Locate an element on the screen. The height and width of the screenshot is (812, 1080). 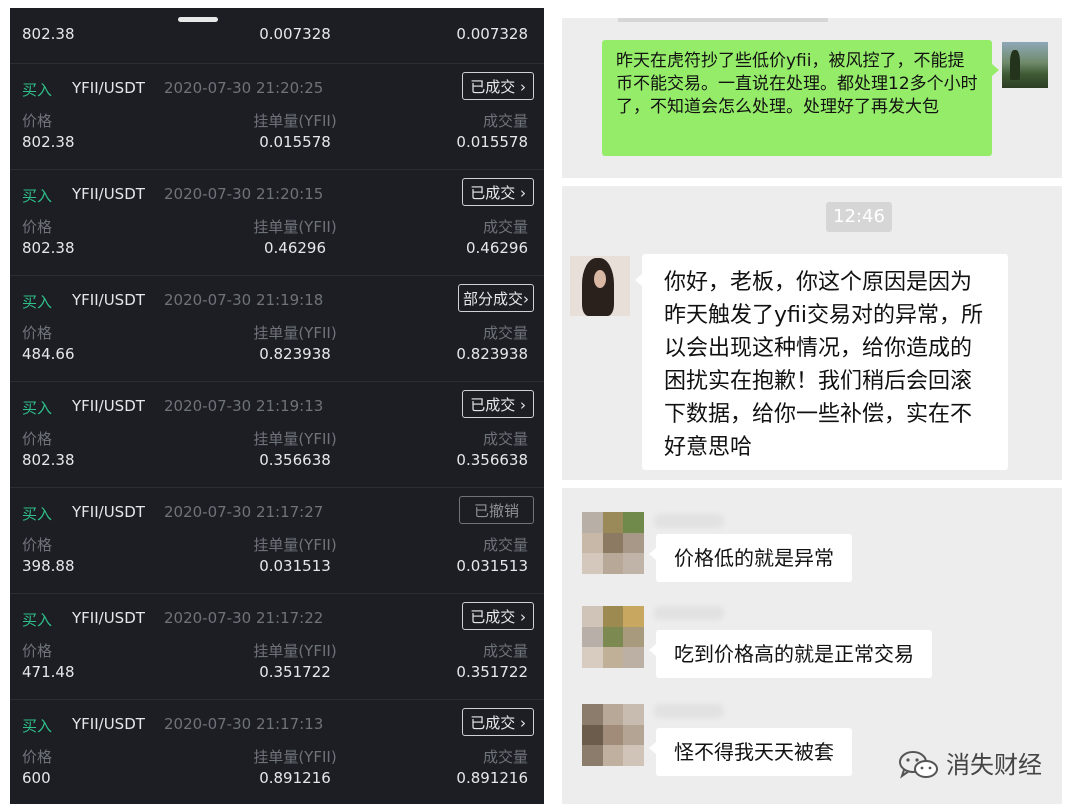
order-time: 2020-07-30 21:17:27 is located at coordinates (244, 512).